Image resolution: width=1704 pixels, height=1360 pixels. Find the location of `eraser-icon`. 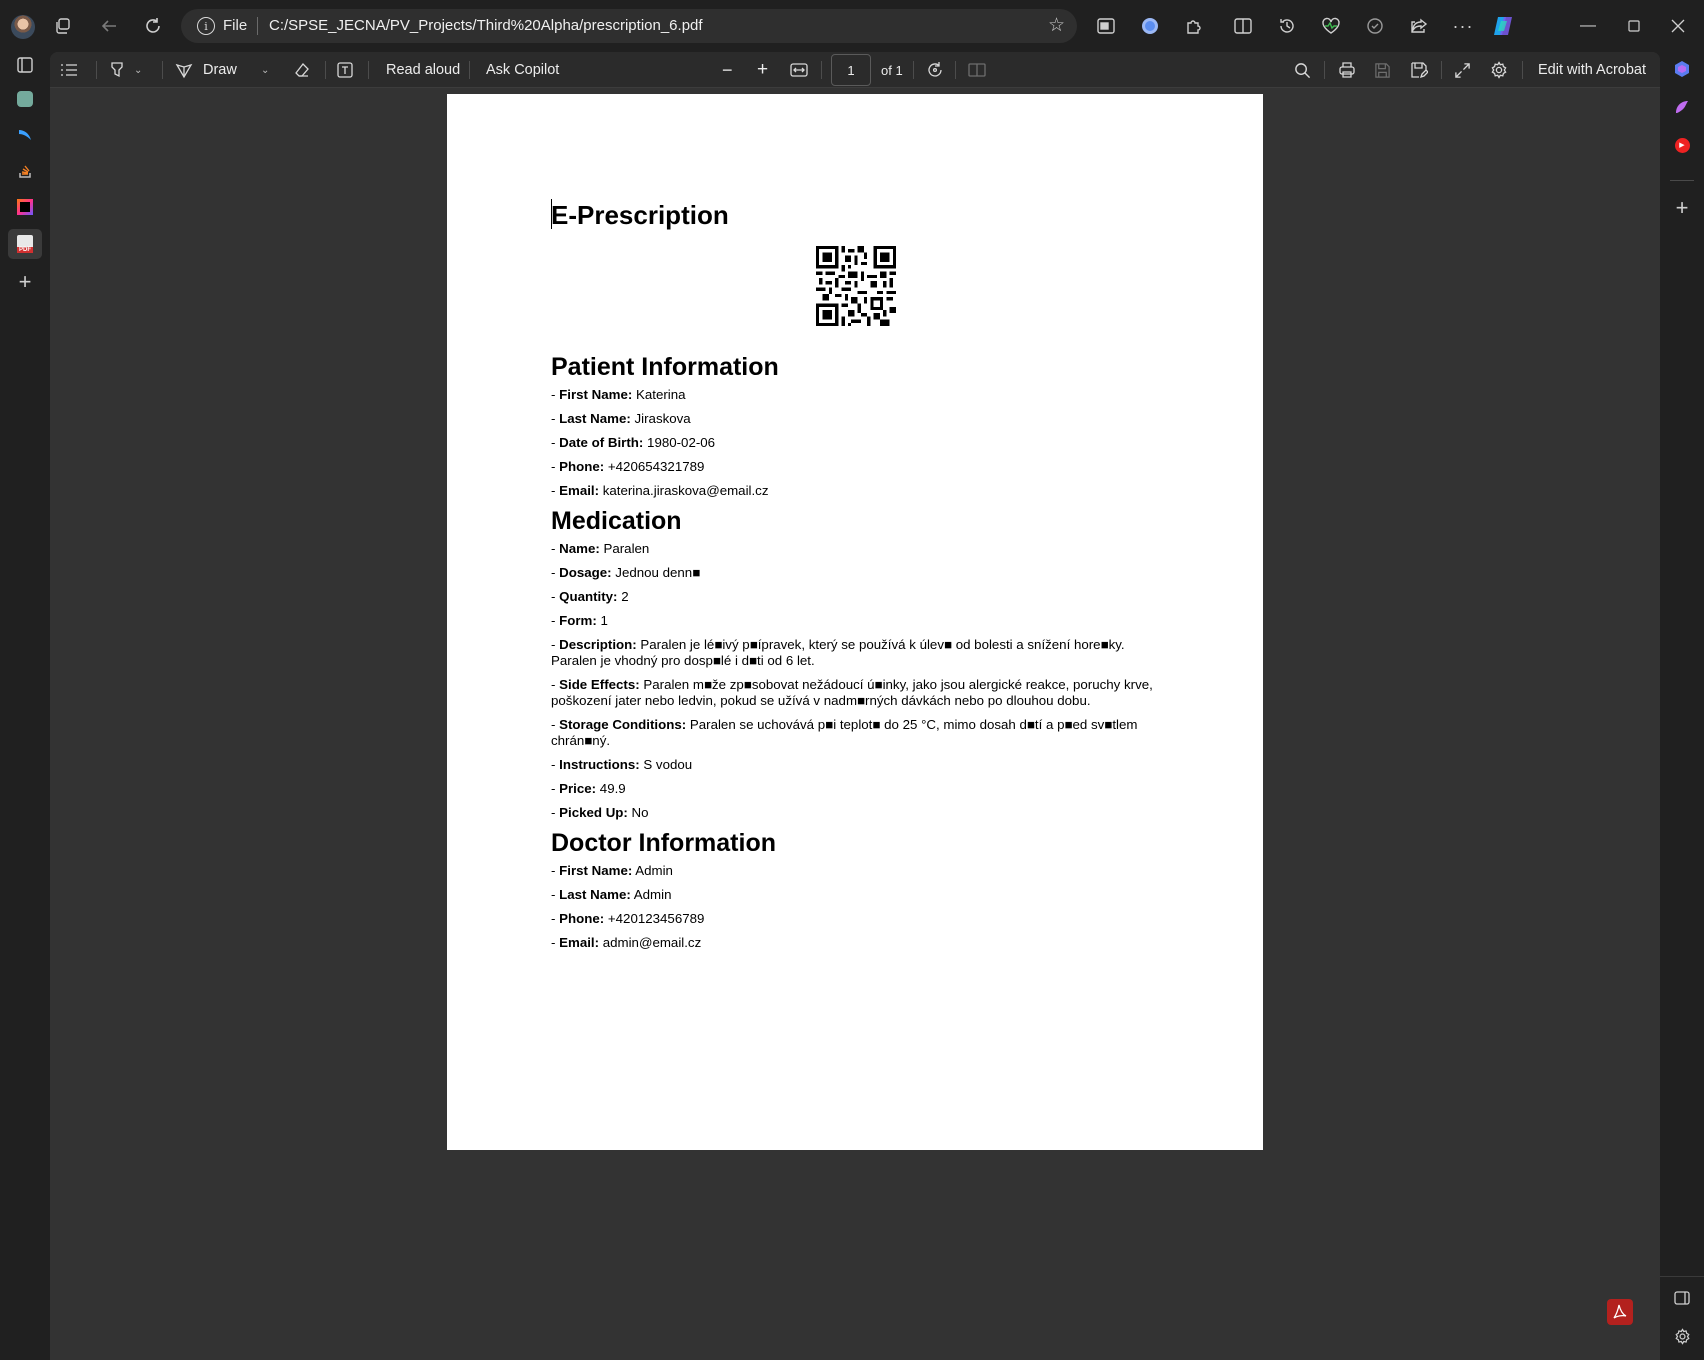

eraser-icon is located at coordinates (302, 70).